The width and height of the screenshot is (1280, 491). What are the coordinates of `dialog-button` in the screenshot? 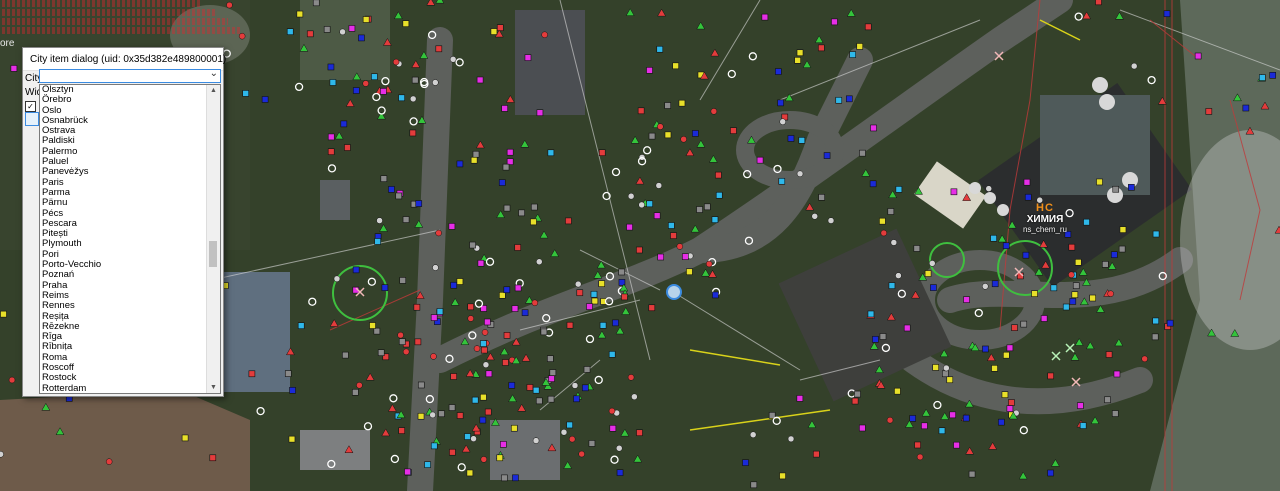 It's located at (32, 119).